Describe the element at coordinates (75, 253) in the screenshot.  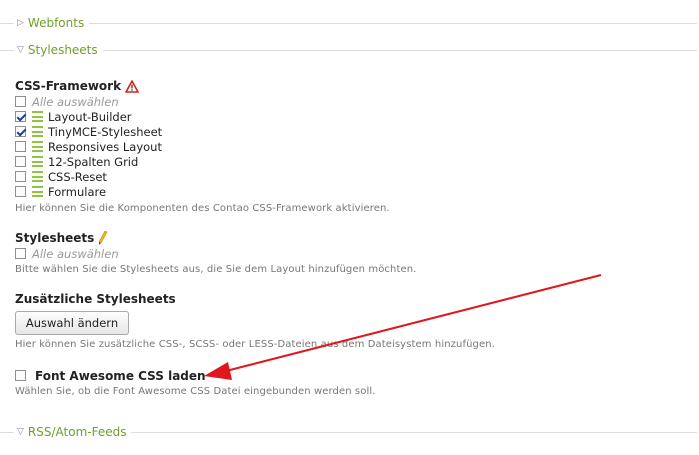
I see `stylesheets-select-all-label: Alle auswählen` at that location.